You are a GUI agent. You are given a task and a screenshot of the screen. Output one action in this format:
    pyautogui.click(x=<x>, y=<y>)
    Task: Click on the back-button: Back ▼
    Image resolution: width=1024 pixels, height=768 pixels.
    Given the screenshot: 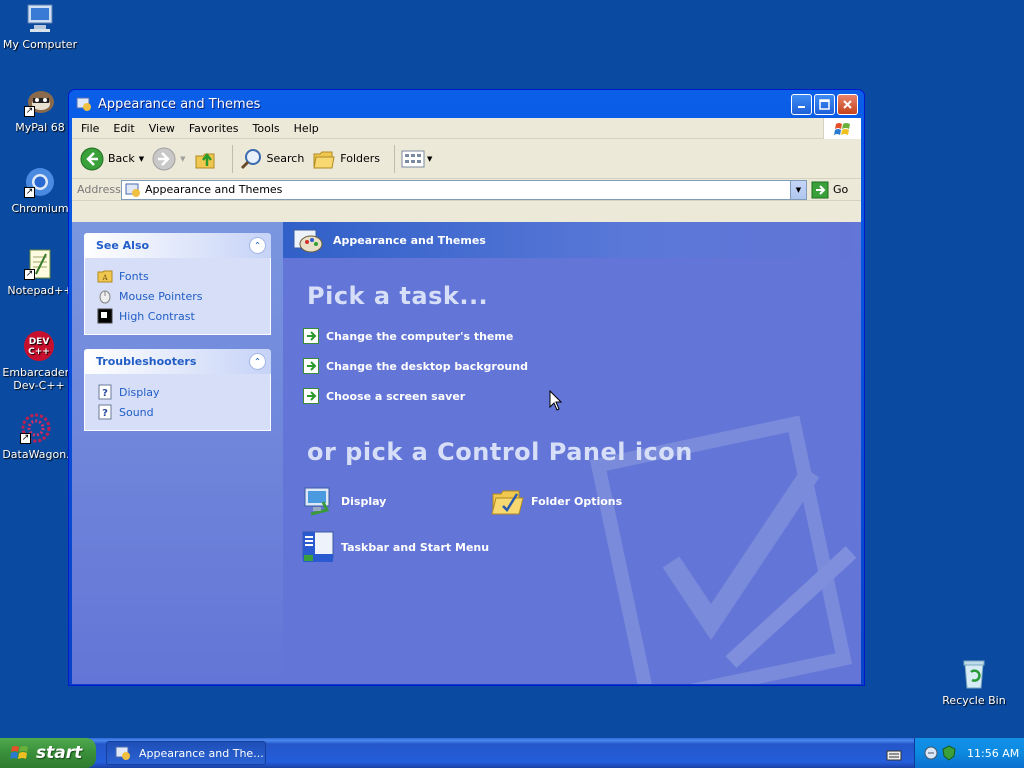 What is the action you would take?
    pyautogui.click(x=112, y=159)
    